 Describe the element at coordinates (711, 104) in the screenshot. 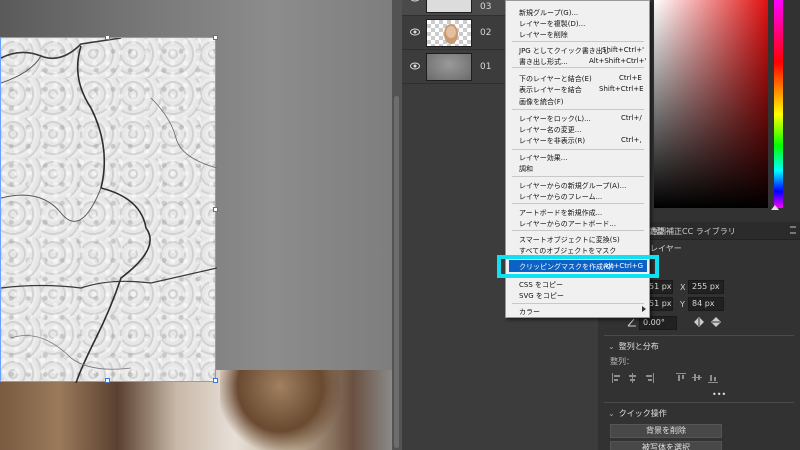

I see `color-picker-field` at that location.